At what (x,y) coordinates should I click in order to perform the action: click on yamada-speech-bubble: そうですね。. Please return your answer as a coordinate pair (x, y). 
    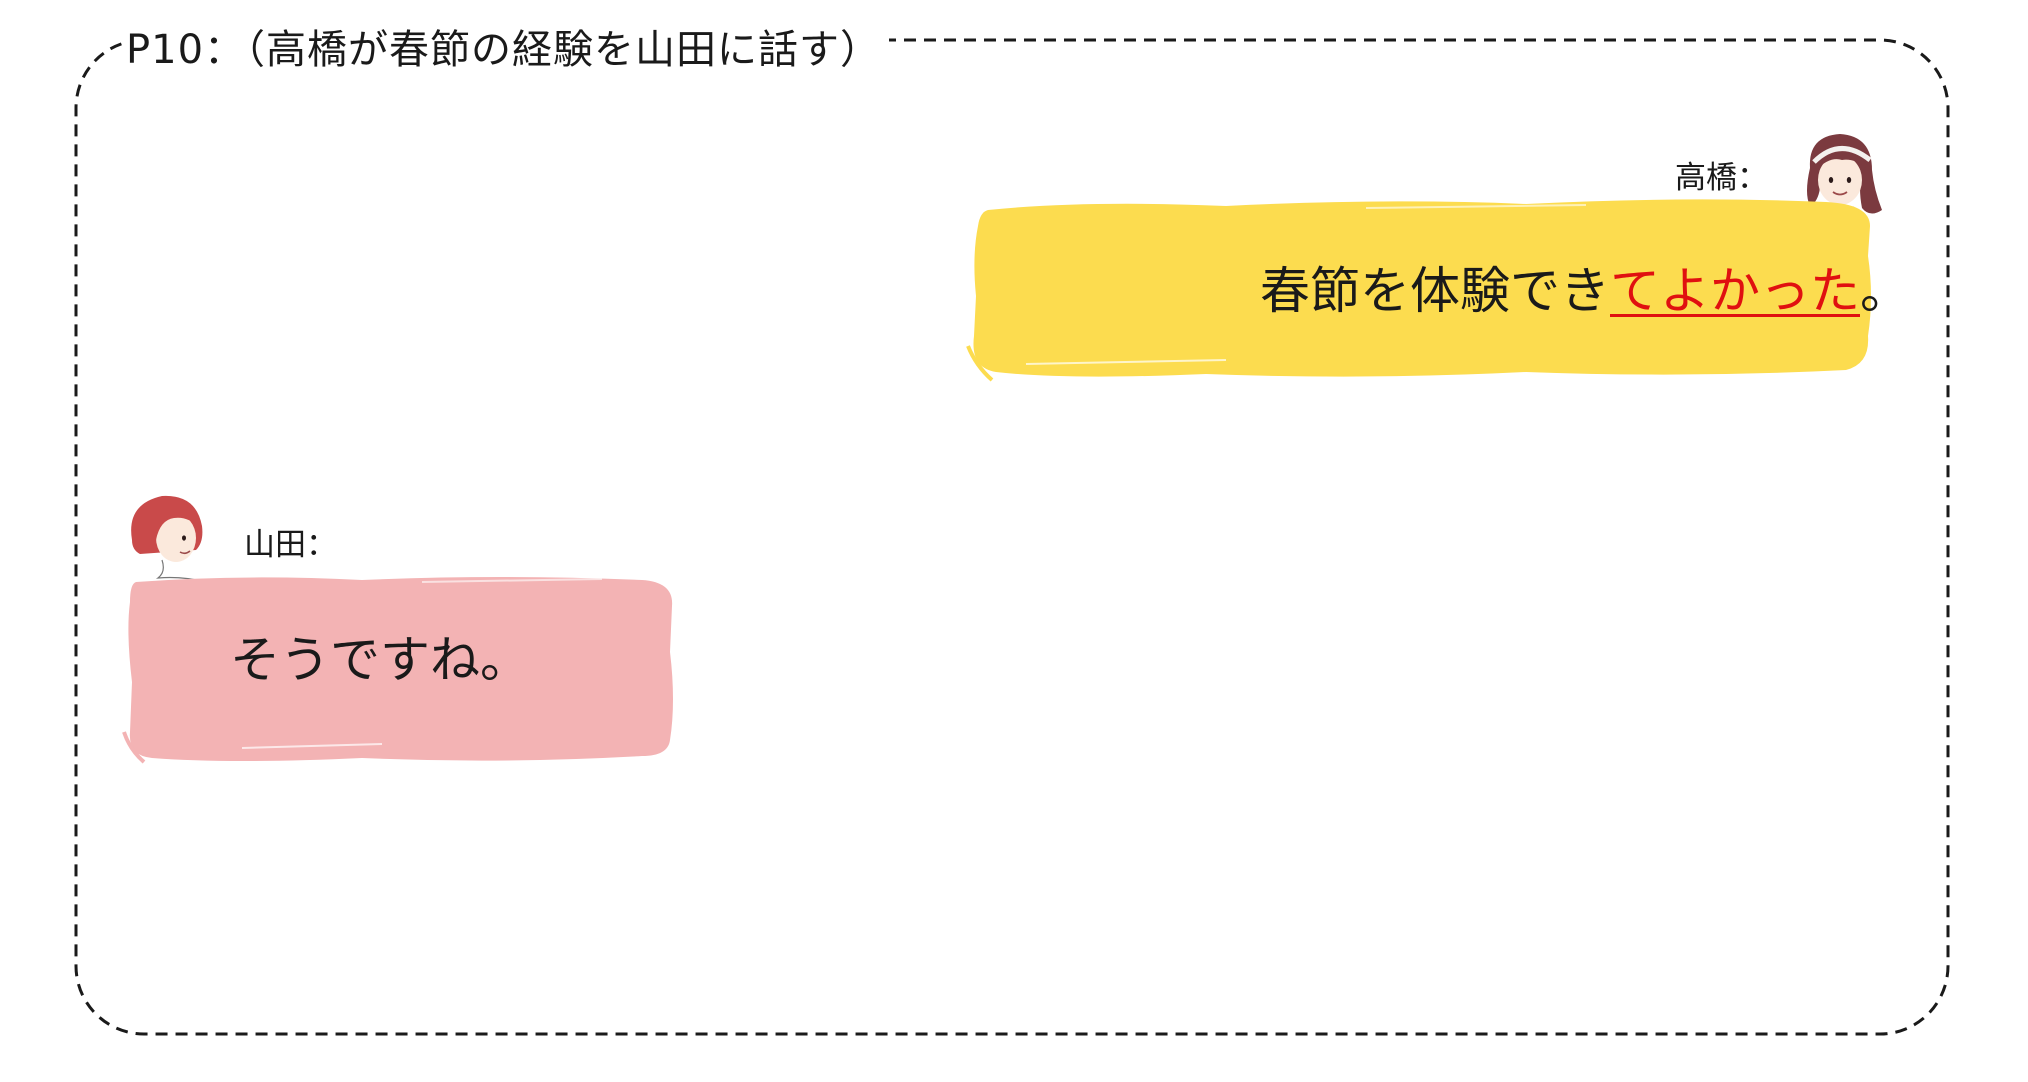
    Looking at the image, I should click on (400, 668).